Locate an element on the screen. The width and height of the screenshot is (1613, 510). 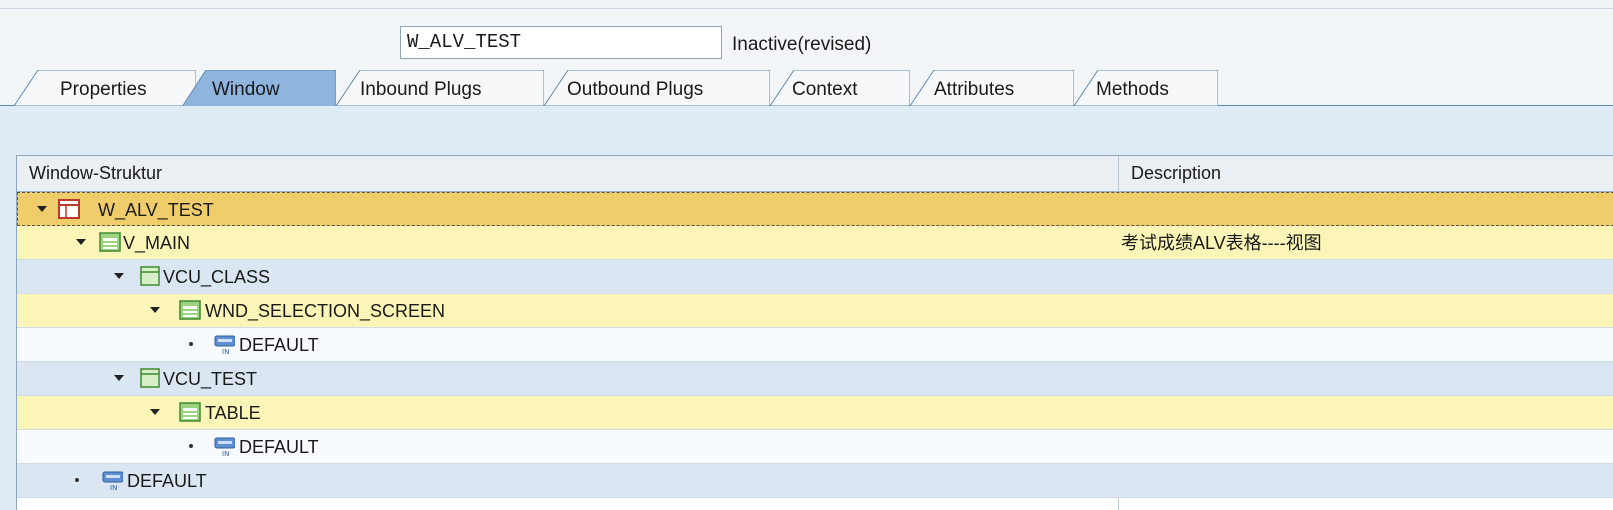
tab-properties: Properties is located at coordinates (105, 88).